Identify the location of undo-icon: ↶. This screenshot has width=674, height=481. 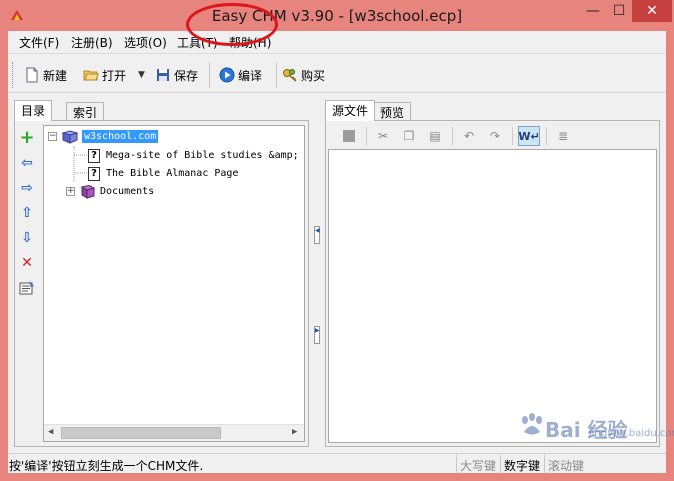
(469, 136).